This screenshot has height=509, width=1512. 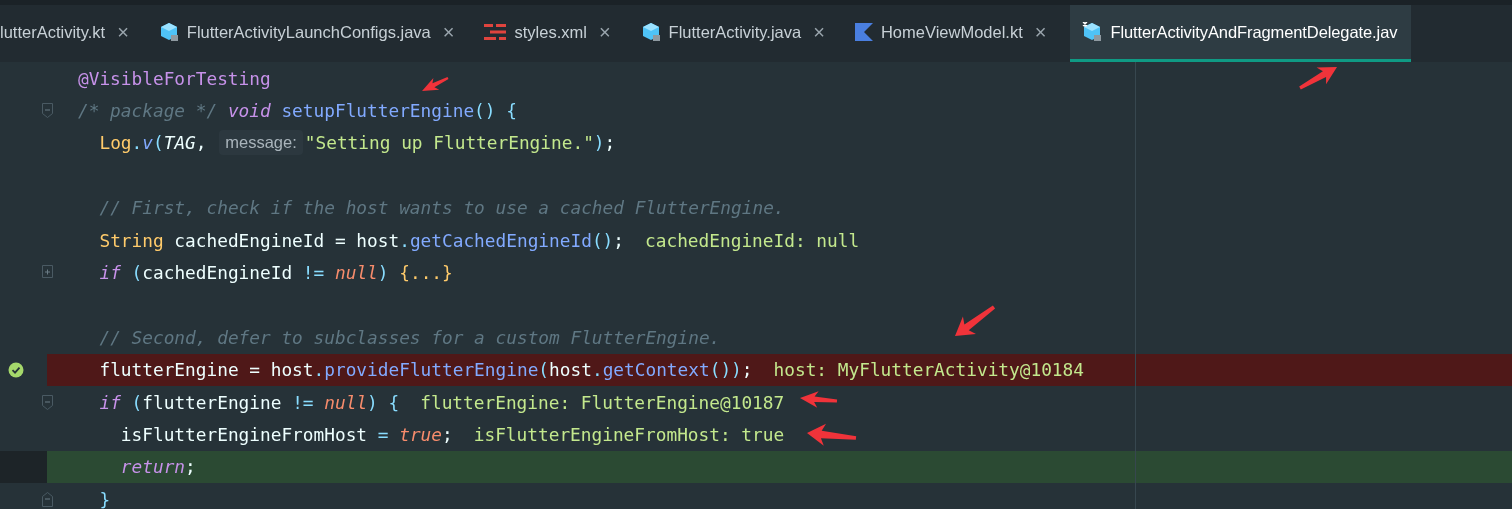 I want to click on inline-debug-value: isFlutterEngineFromHost: true, so click(x=629, y=434).